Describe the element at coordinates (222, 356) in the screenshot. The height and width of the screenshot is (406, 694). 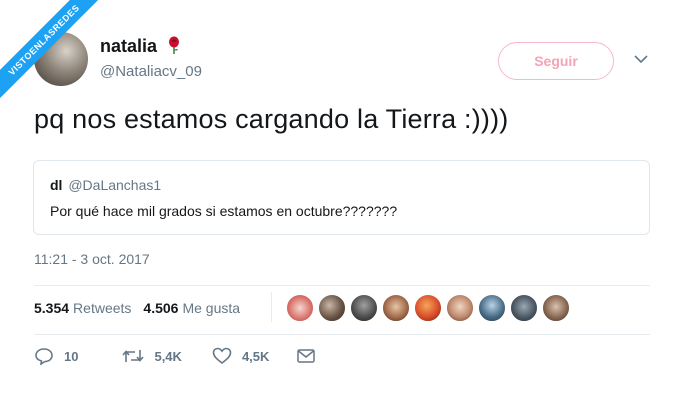
I see `heart-icon` at that location.